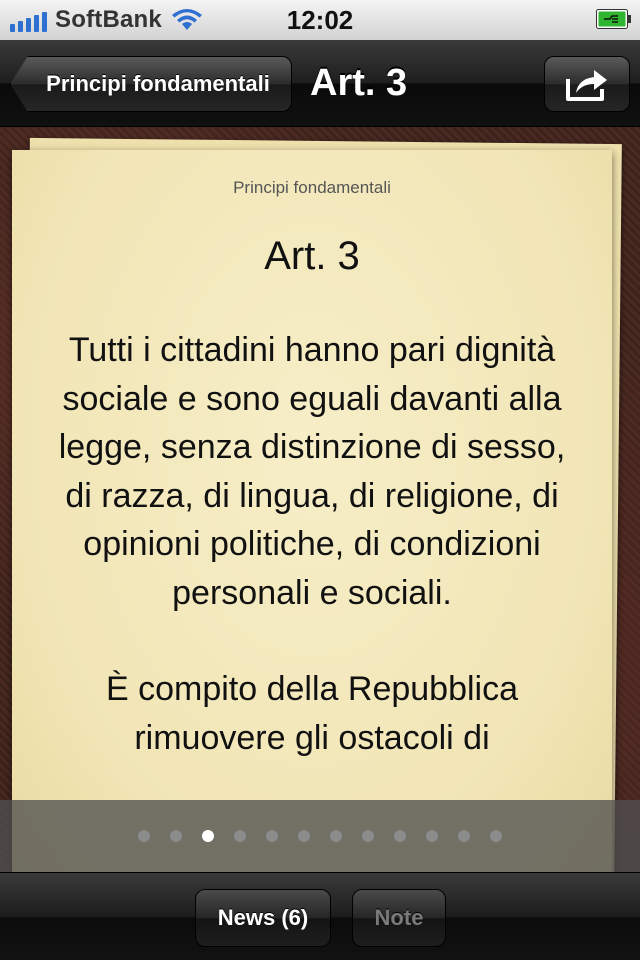  What do you see at coordinates (320, 836) in the screenshot?
I see `page-control` at bounding box center [320, 836].